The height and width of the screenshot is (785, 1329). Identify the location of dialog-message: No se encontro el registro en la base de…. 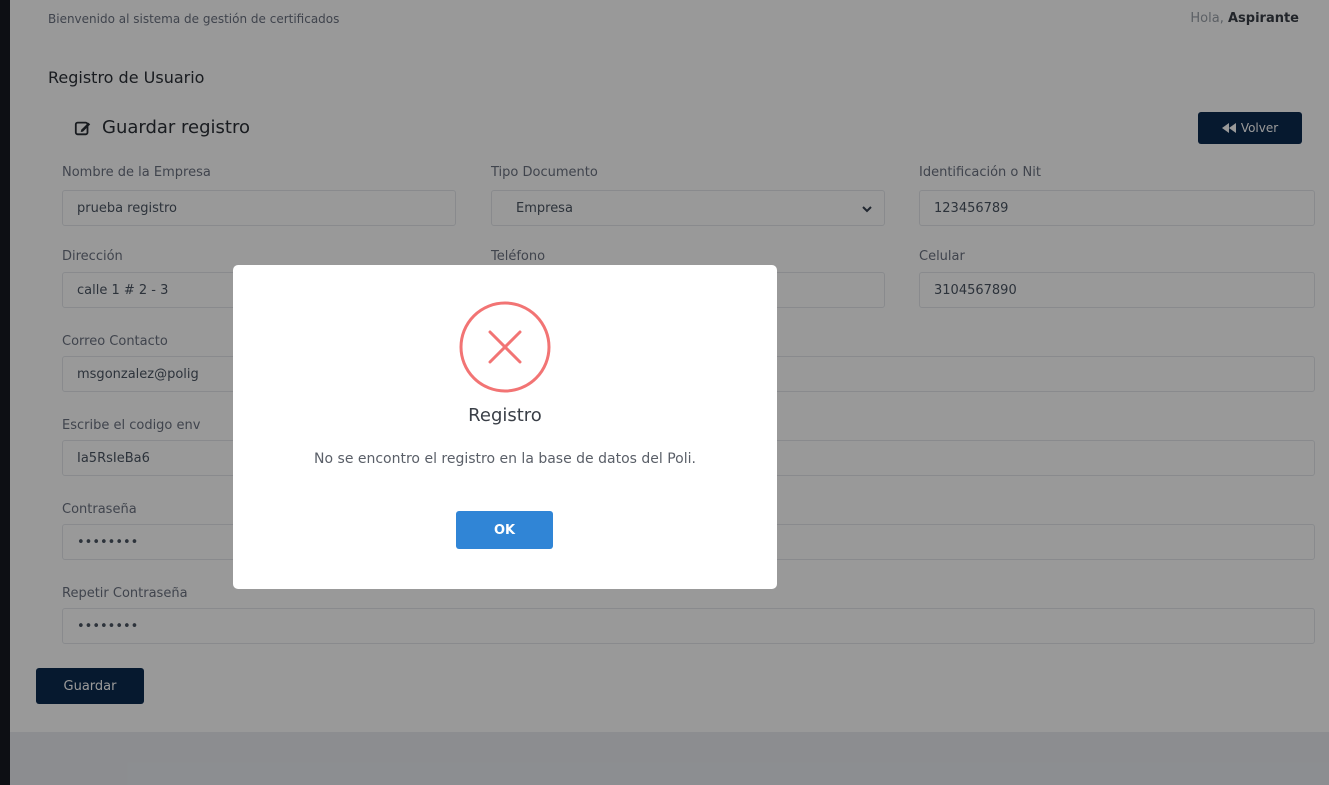
(505, 459).